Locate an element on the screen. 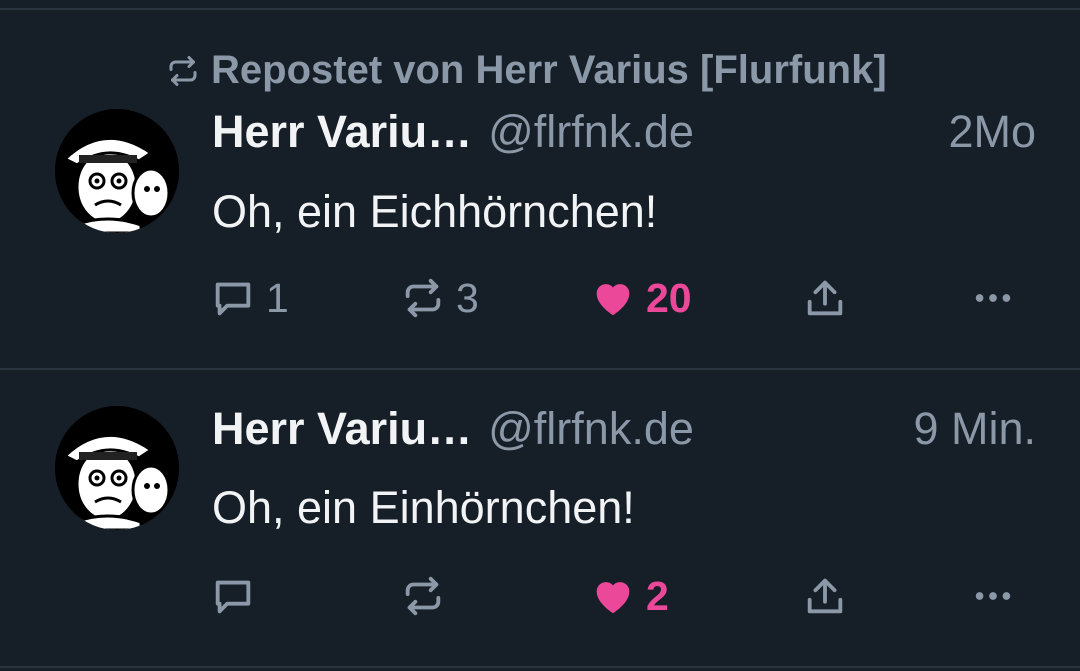  post-text: Oh, ein Einhörnchen! is located at coordinates (423, 507).